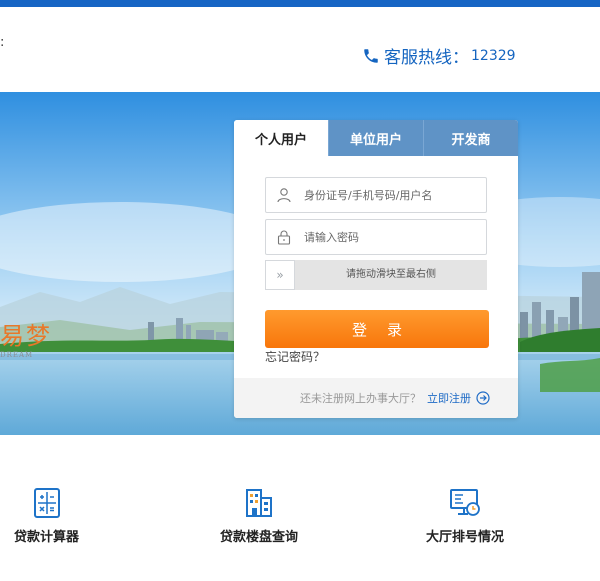  I want to click on banner-slogan: 易梦, so click(26, 336).